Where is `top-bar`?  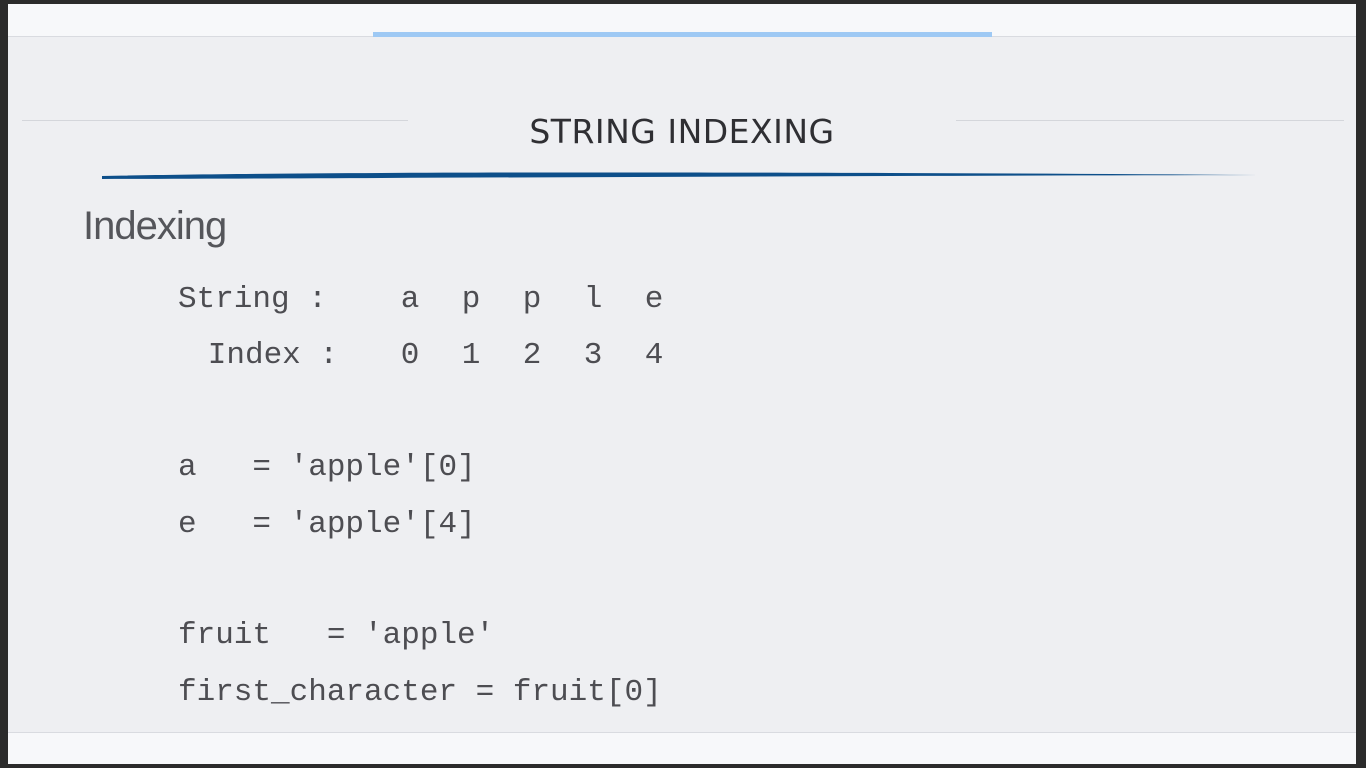
top-bar is located at coordinates (682, 20).